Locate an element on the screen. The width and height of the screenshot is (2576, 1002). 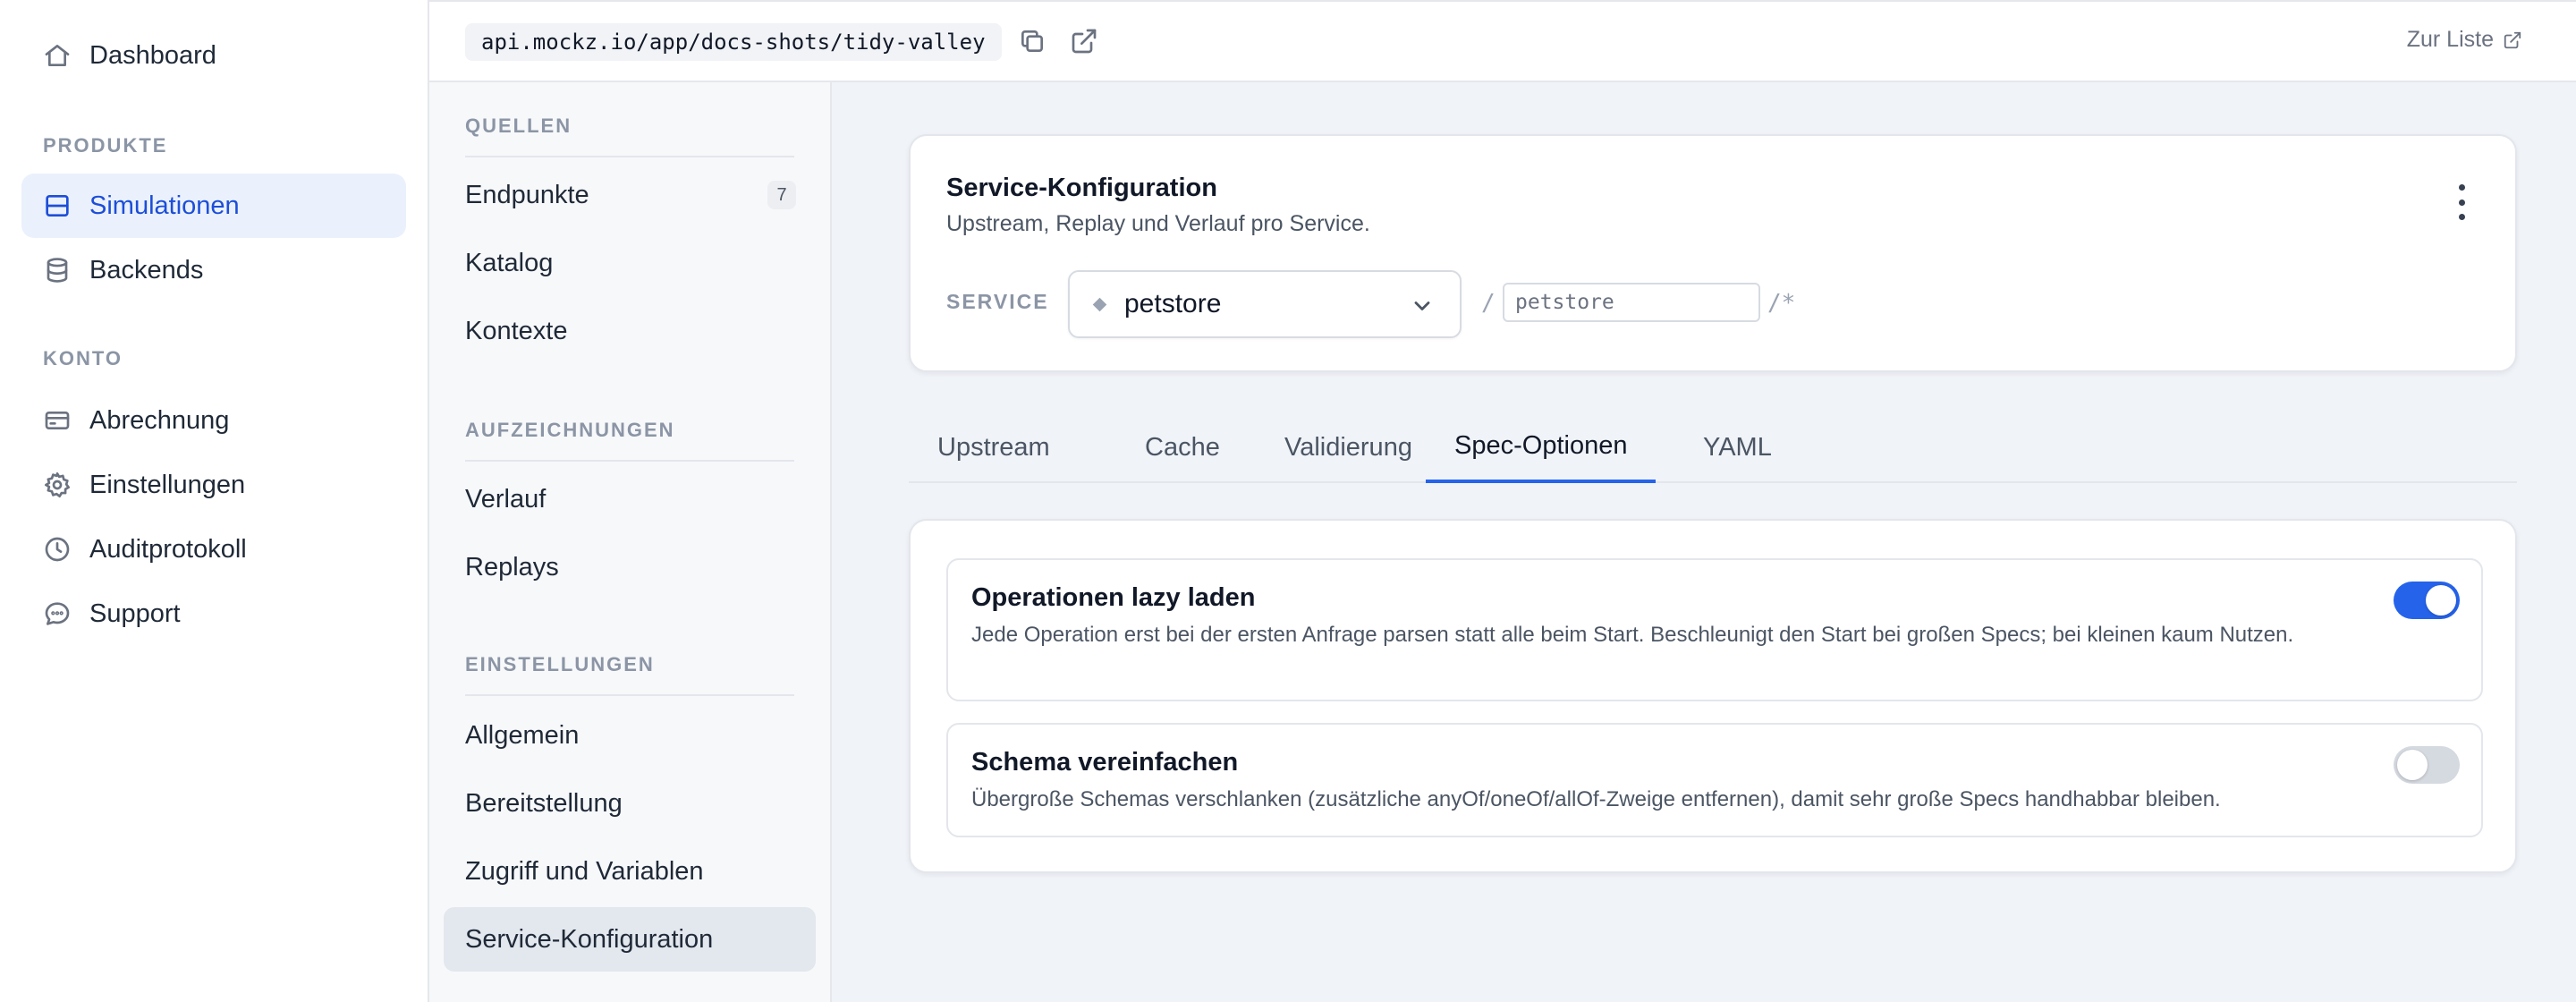
chat-icon is located at coordinates (57, 614).